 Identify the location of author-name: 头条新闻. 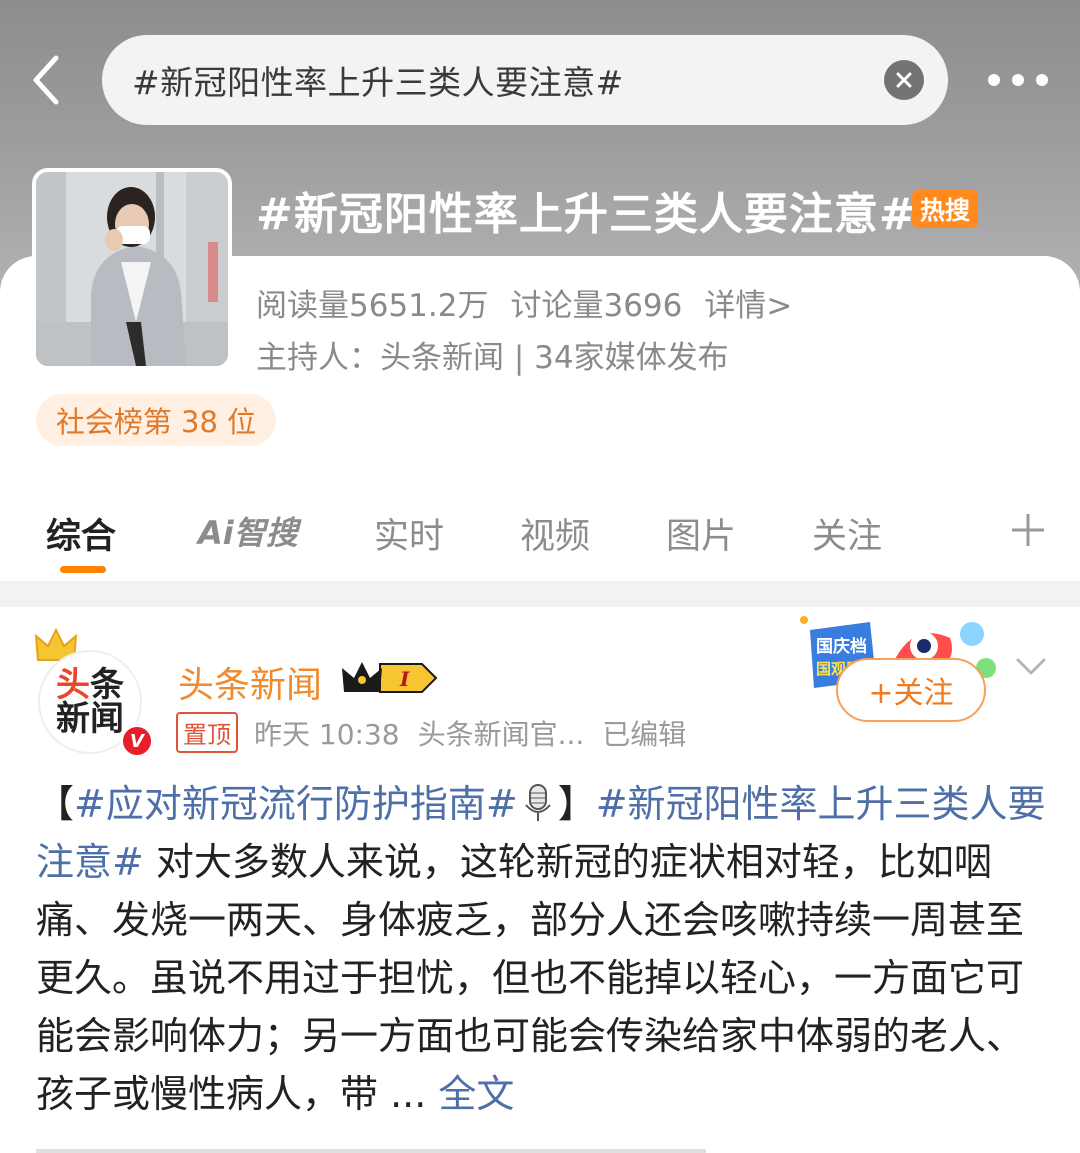
(250, 682).